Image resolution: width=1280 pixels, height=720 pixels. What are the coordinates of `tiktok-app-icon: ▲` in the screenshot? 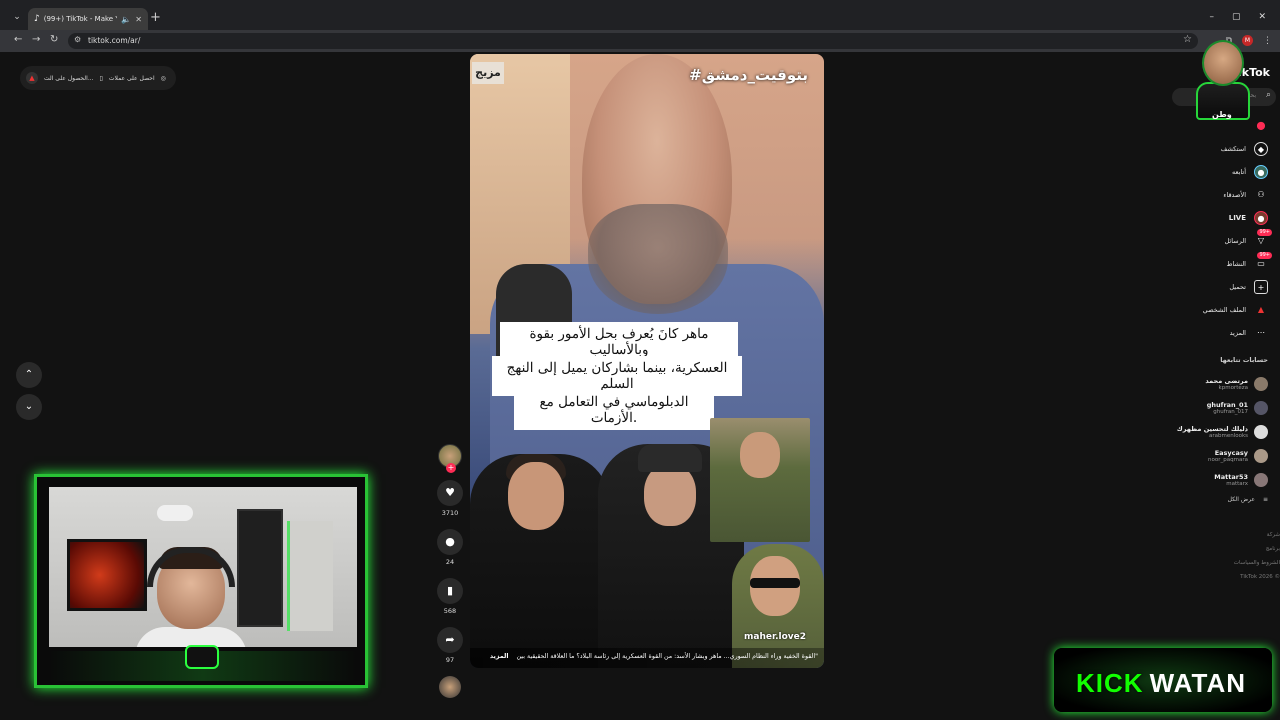 It's located at (32, 78).